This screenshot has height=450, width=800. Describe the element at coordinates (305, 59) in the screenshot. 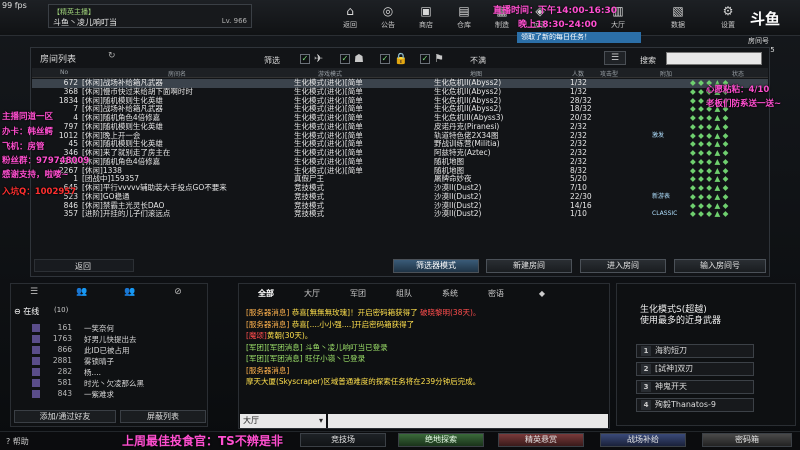

I see `filter-checkbox-1: ✓` at that location.